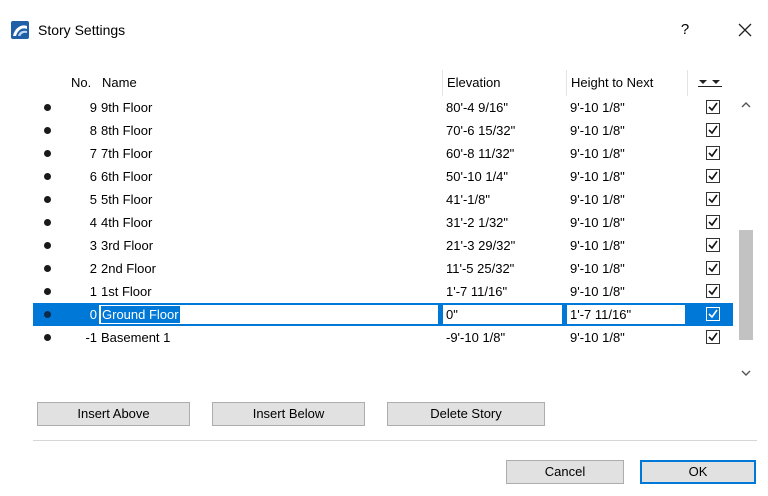 The image size is (768, 496). What do you see at coordinates (383, 268) in the screenshot?
I see `table-row: 2 2nd Floor 11'-5 25/32" 9'-10 1/8"` at bounding box center [383, 268].